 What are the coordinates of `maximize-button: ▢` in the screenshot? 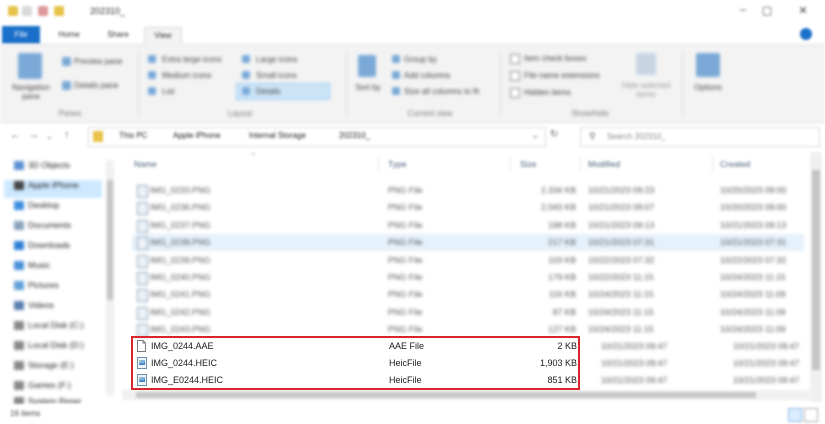 It's located at (767, 10).